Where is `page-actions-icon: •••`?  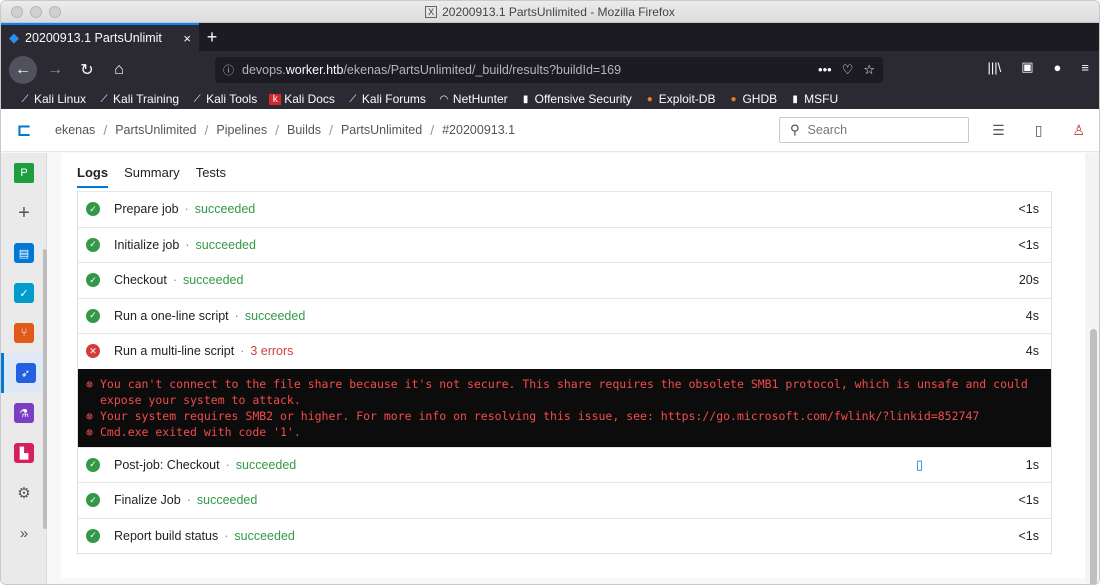 page-actions-icon: ••• is located at coordinates (825, 70).